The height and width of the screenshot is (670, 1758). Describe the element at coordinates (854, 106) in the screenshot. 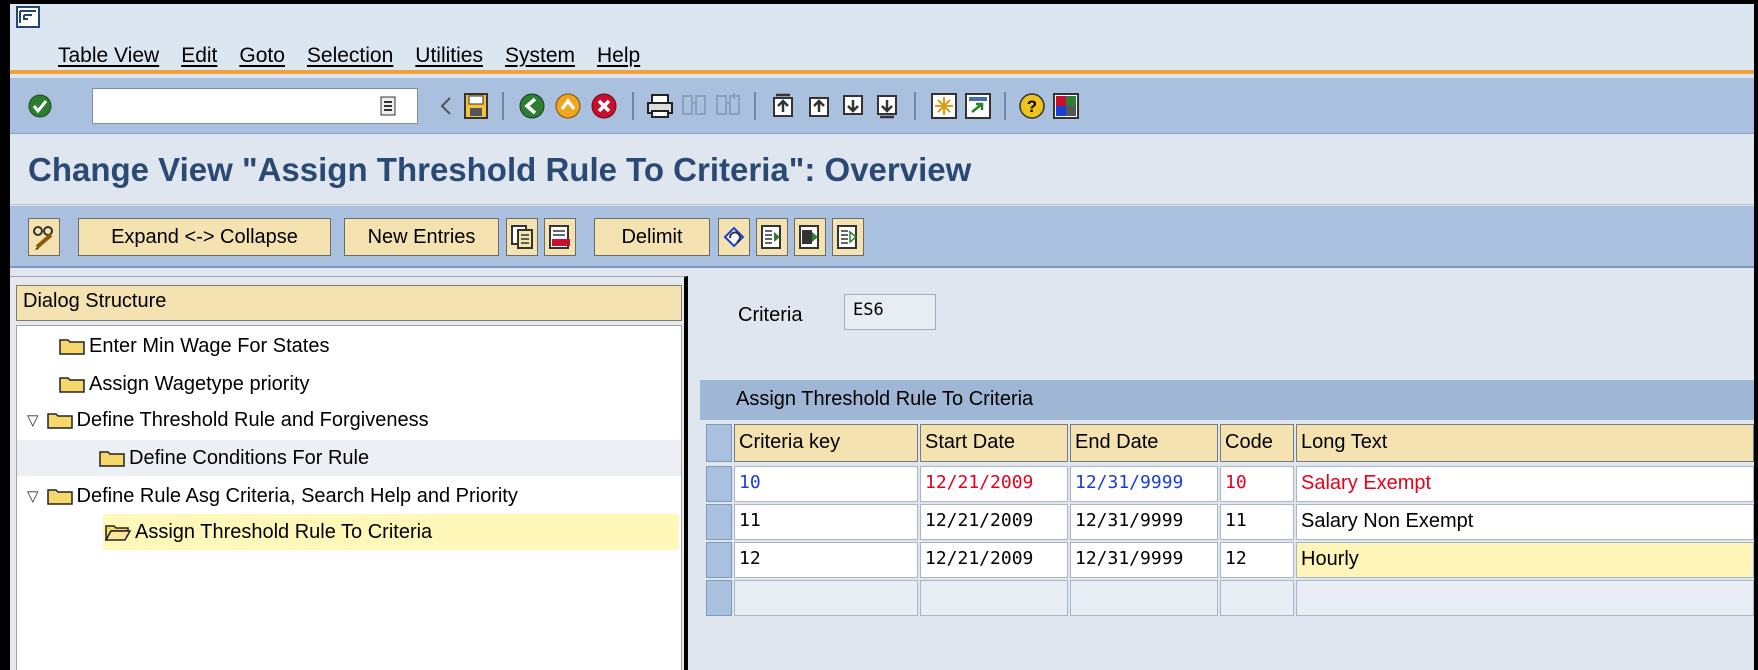

I see `next-page-icon` at that location.